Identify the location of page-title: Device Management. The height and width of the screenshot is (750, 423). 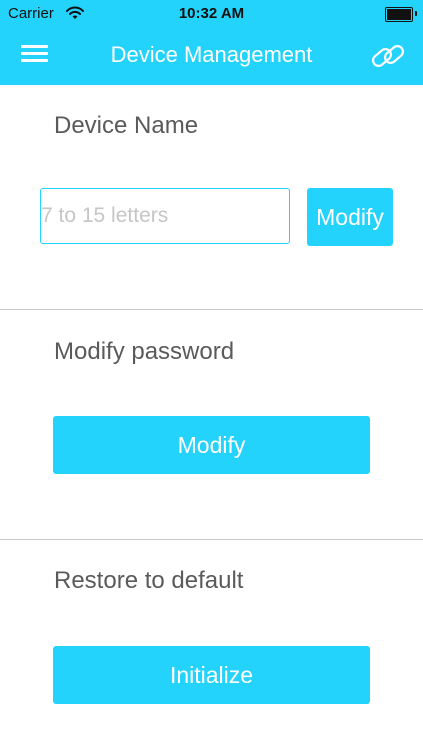
(211, 54).